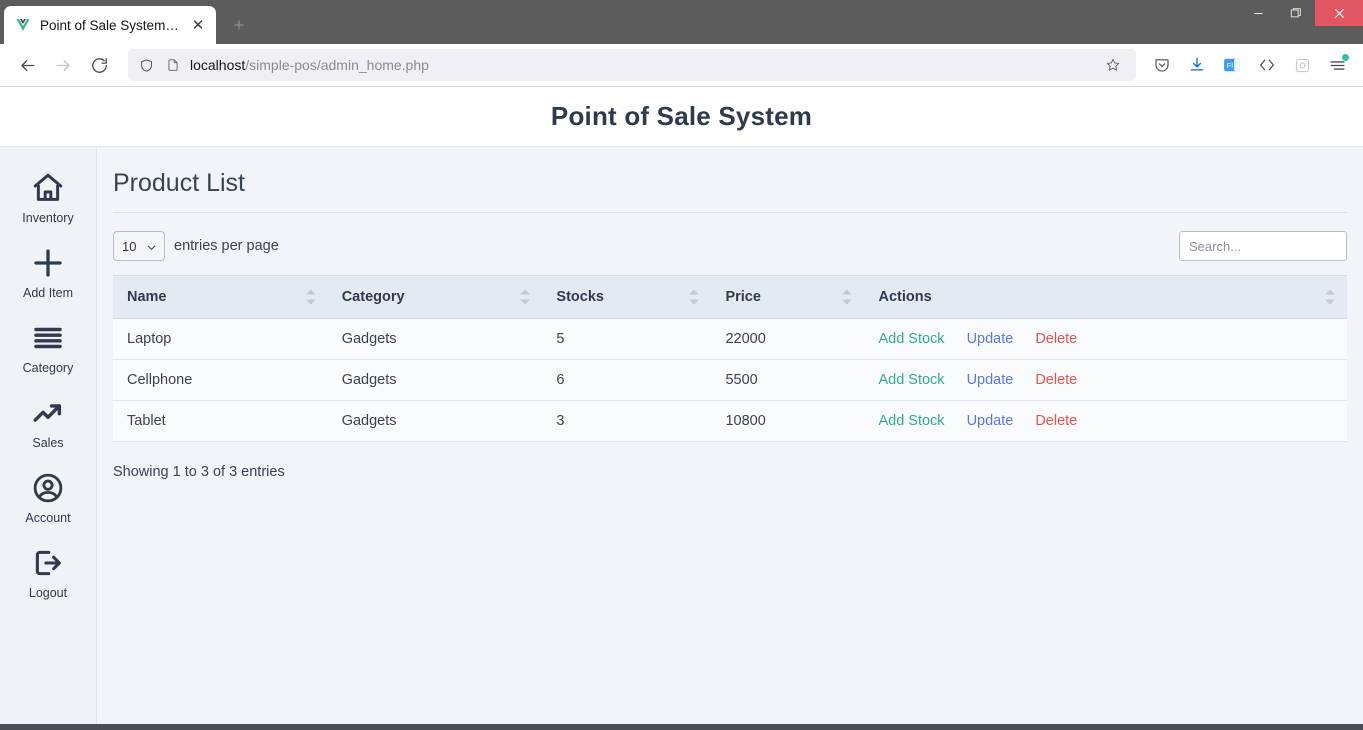  I want to click on search-input, so click(1263, 246).